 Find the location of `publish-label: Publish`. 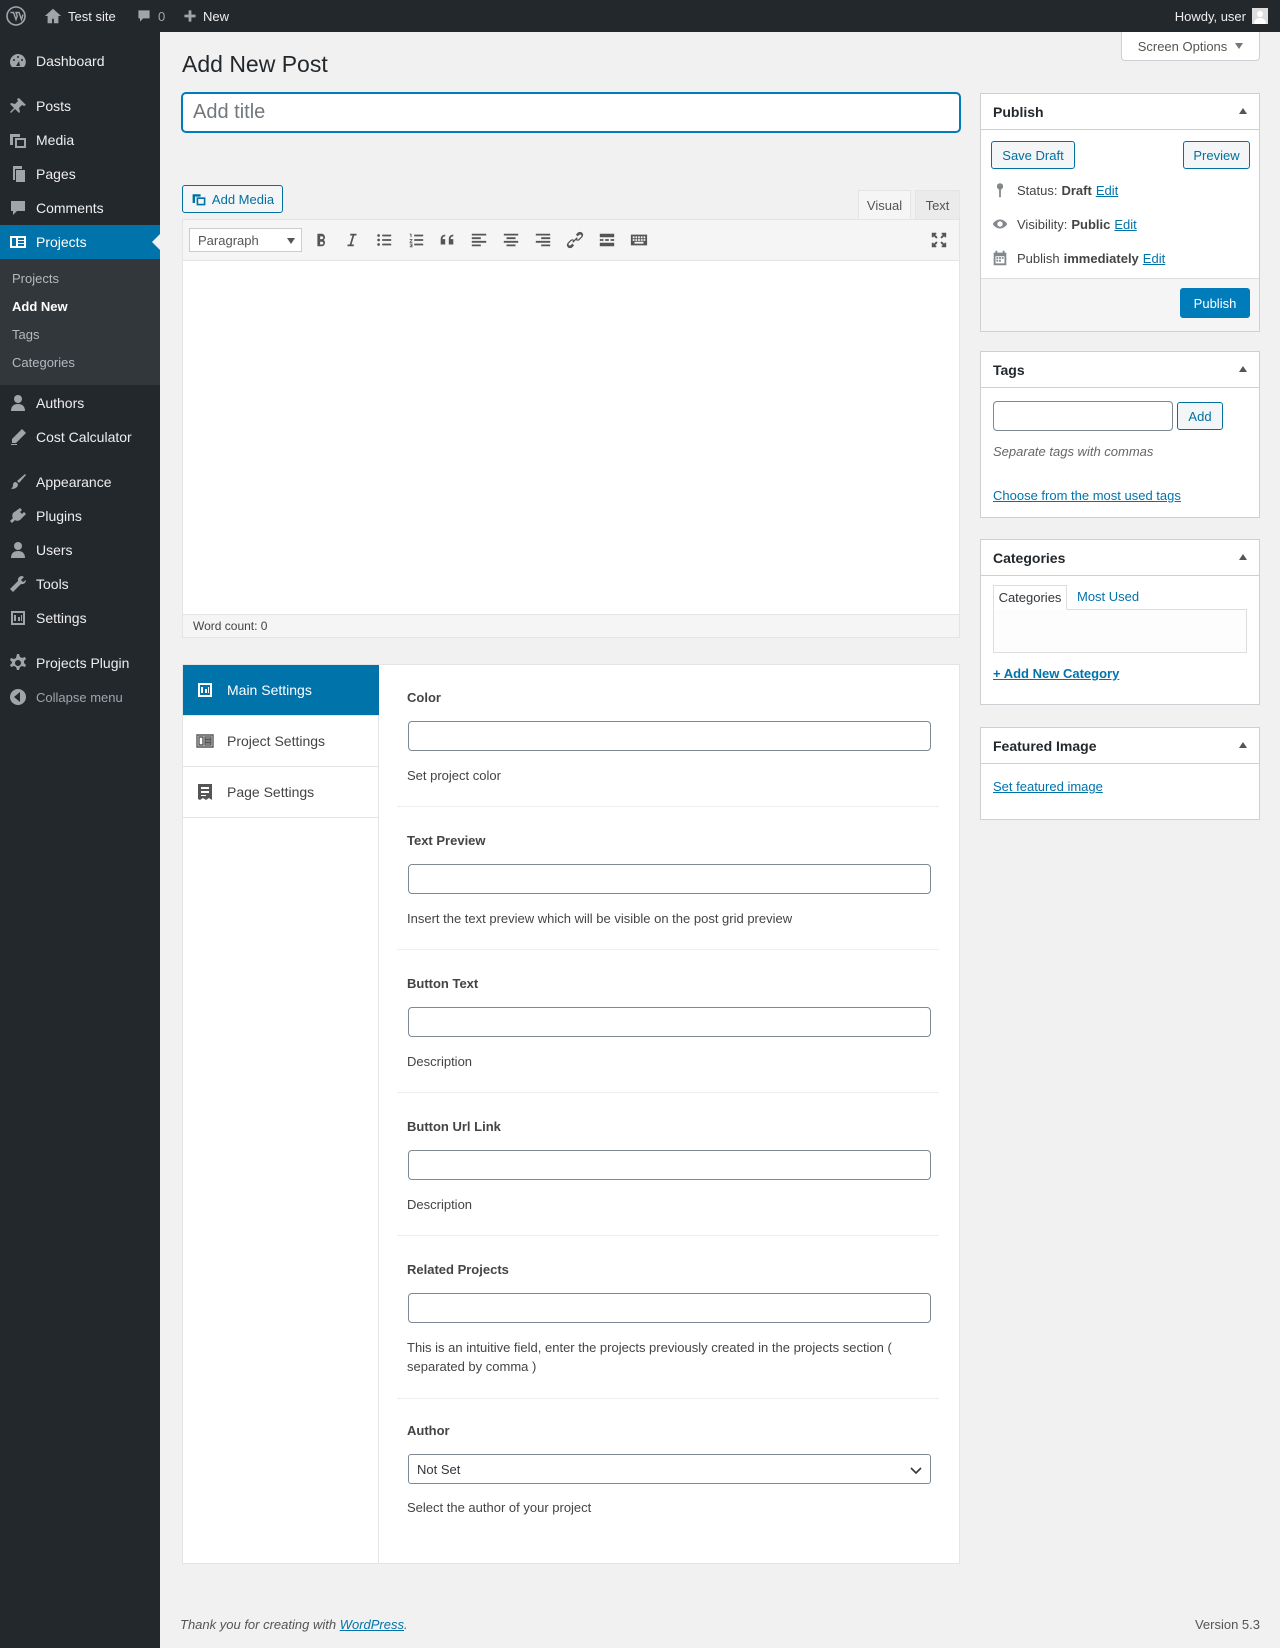

publish-label: Publish is located at coordinates (1038, 258).